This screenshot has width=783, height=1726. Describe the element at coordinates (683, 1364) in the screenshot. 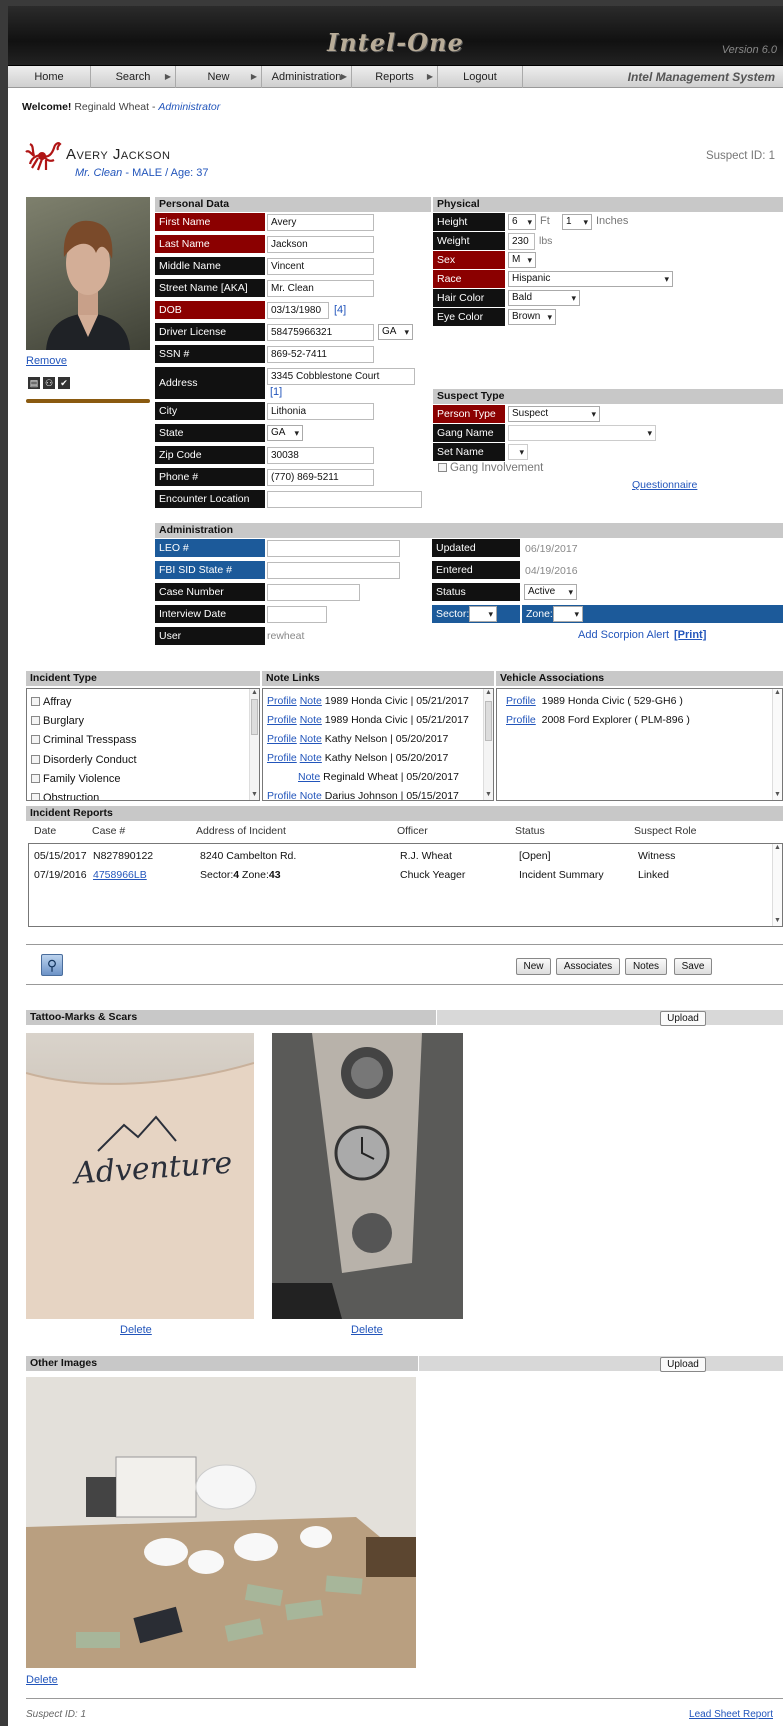

I see `other-images-upload-button: Upload` at that location.